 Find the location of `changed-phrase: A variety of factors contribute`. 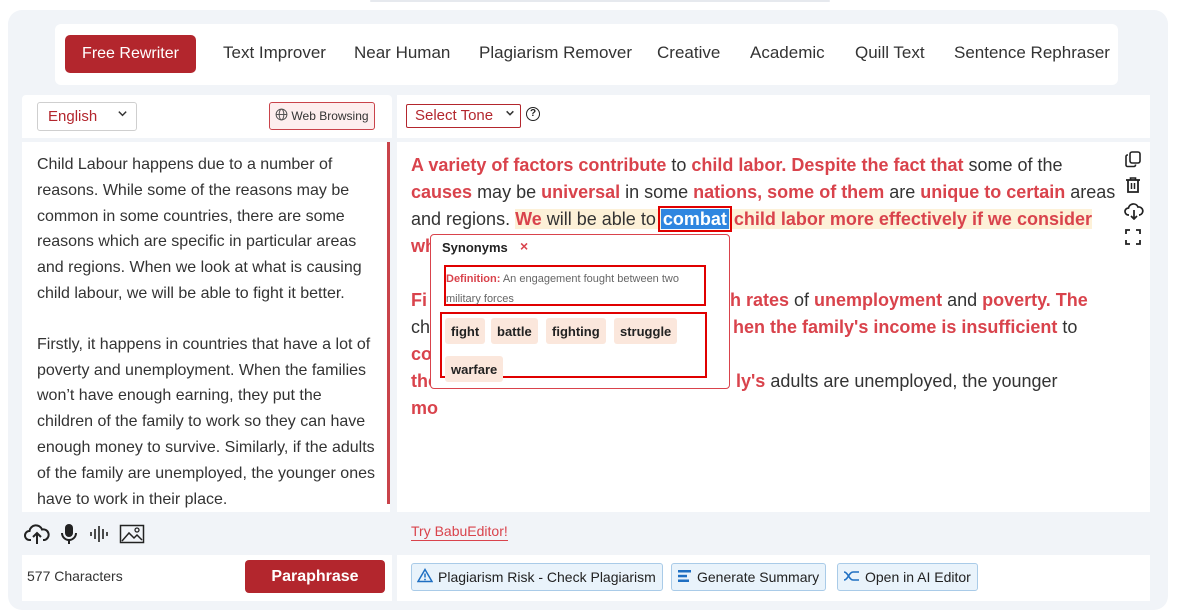

changed-phrase: A variety of factors contribute is located at coordinates (538, 165).